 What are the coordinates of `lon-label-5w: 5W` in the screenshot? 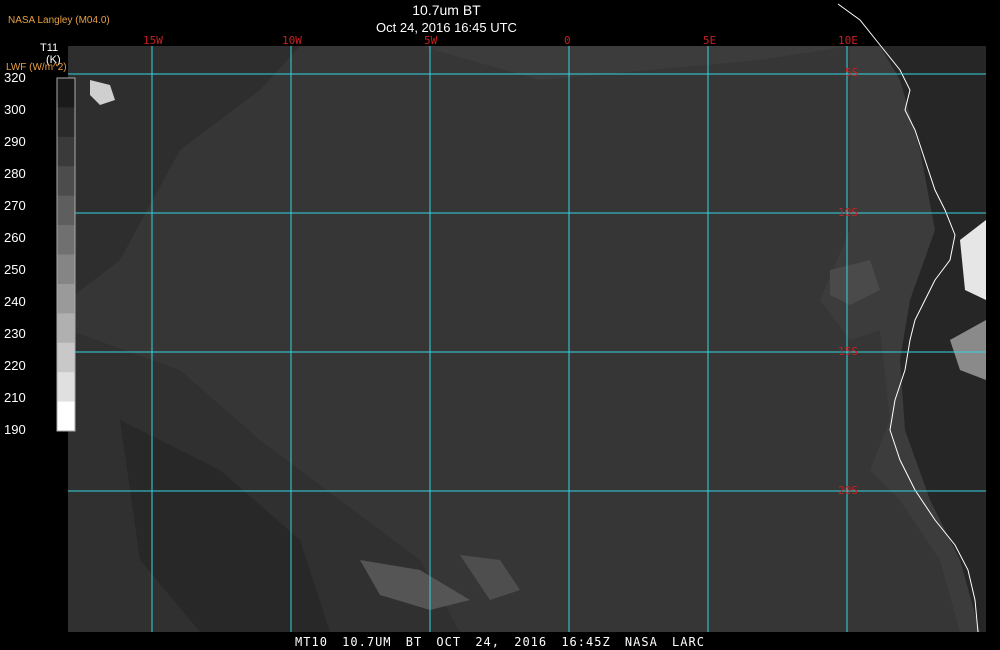 It's located at (431, 40).